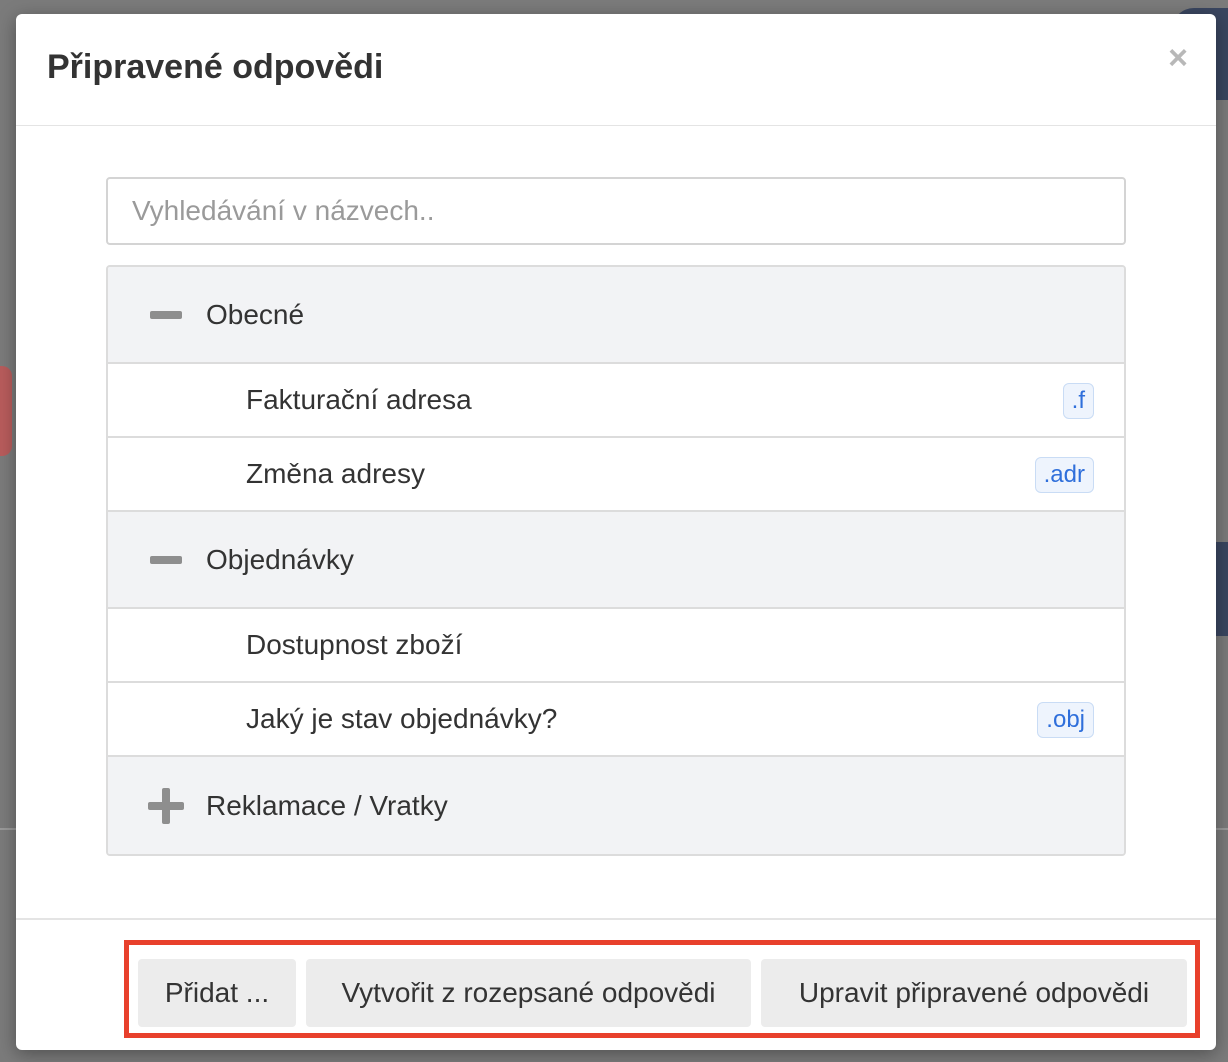 The height and width of the screenshot is (1062, 1228). I want to click on modal-title: Připravené odpovědi, so click(215, 67).